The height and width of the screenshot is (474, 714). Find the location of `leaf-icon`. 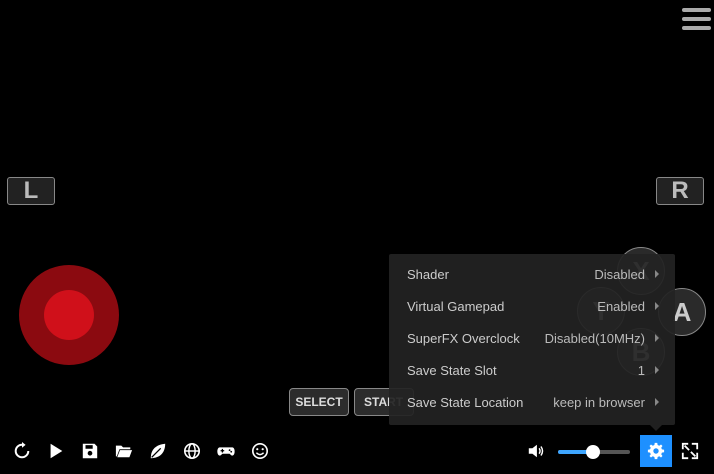

leaf-icon is located at coordinates (158, 451).